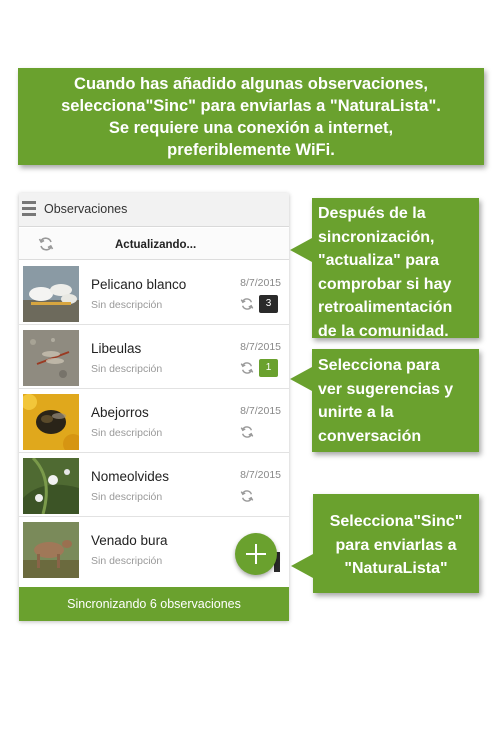 Image resolution: width=500 pixels, height=750 pixels. Describe the element at coordinates (29, 209) in the screenshot. I see `menu-icon` at that location.